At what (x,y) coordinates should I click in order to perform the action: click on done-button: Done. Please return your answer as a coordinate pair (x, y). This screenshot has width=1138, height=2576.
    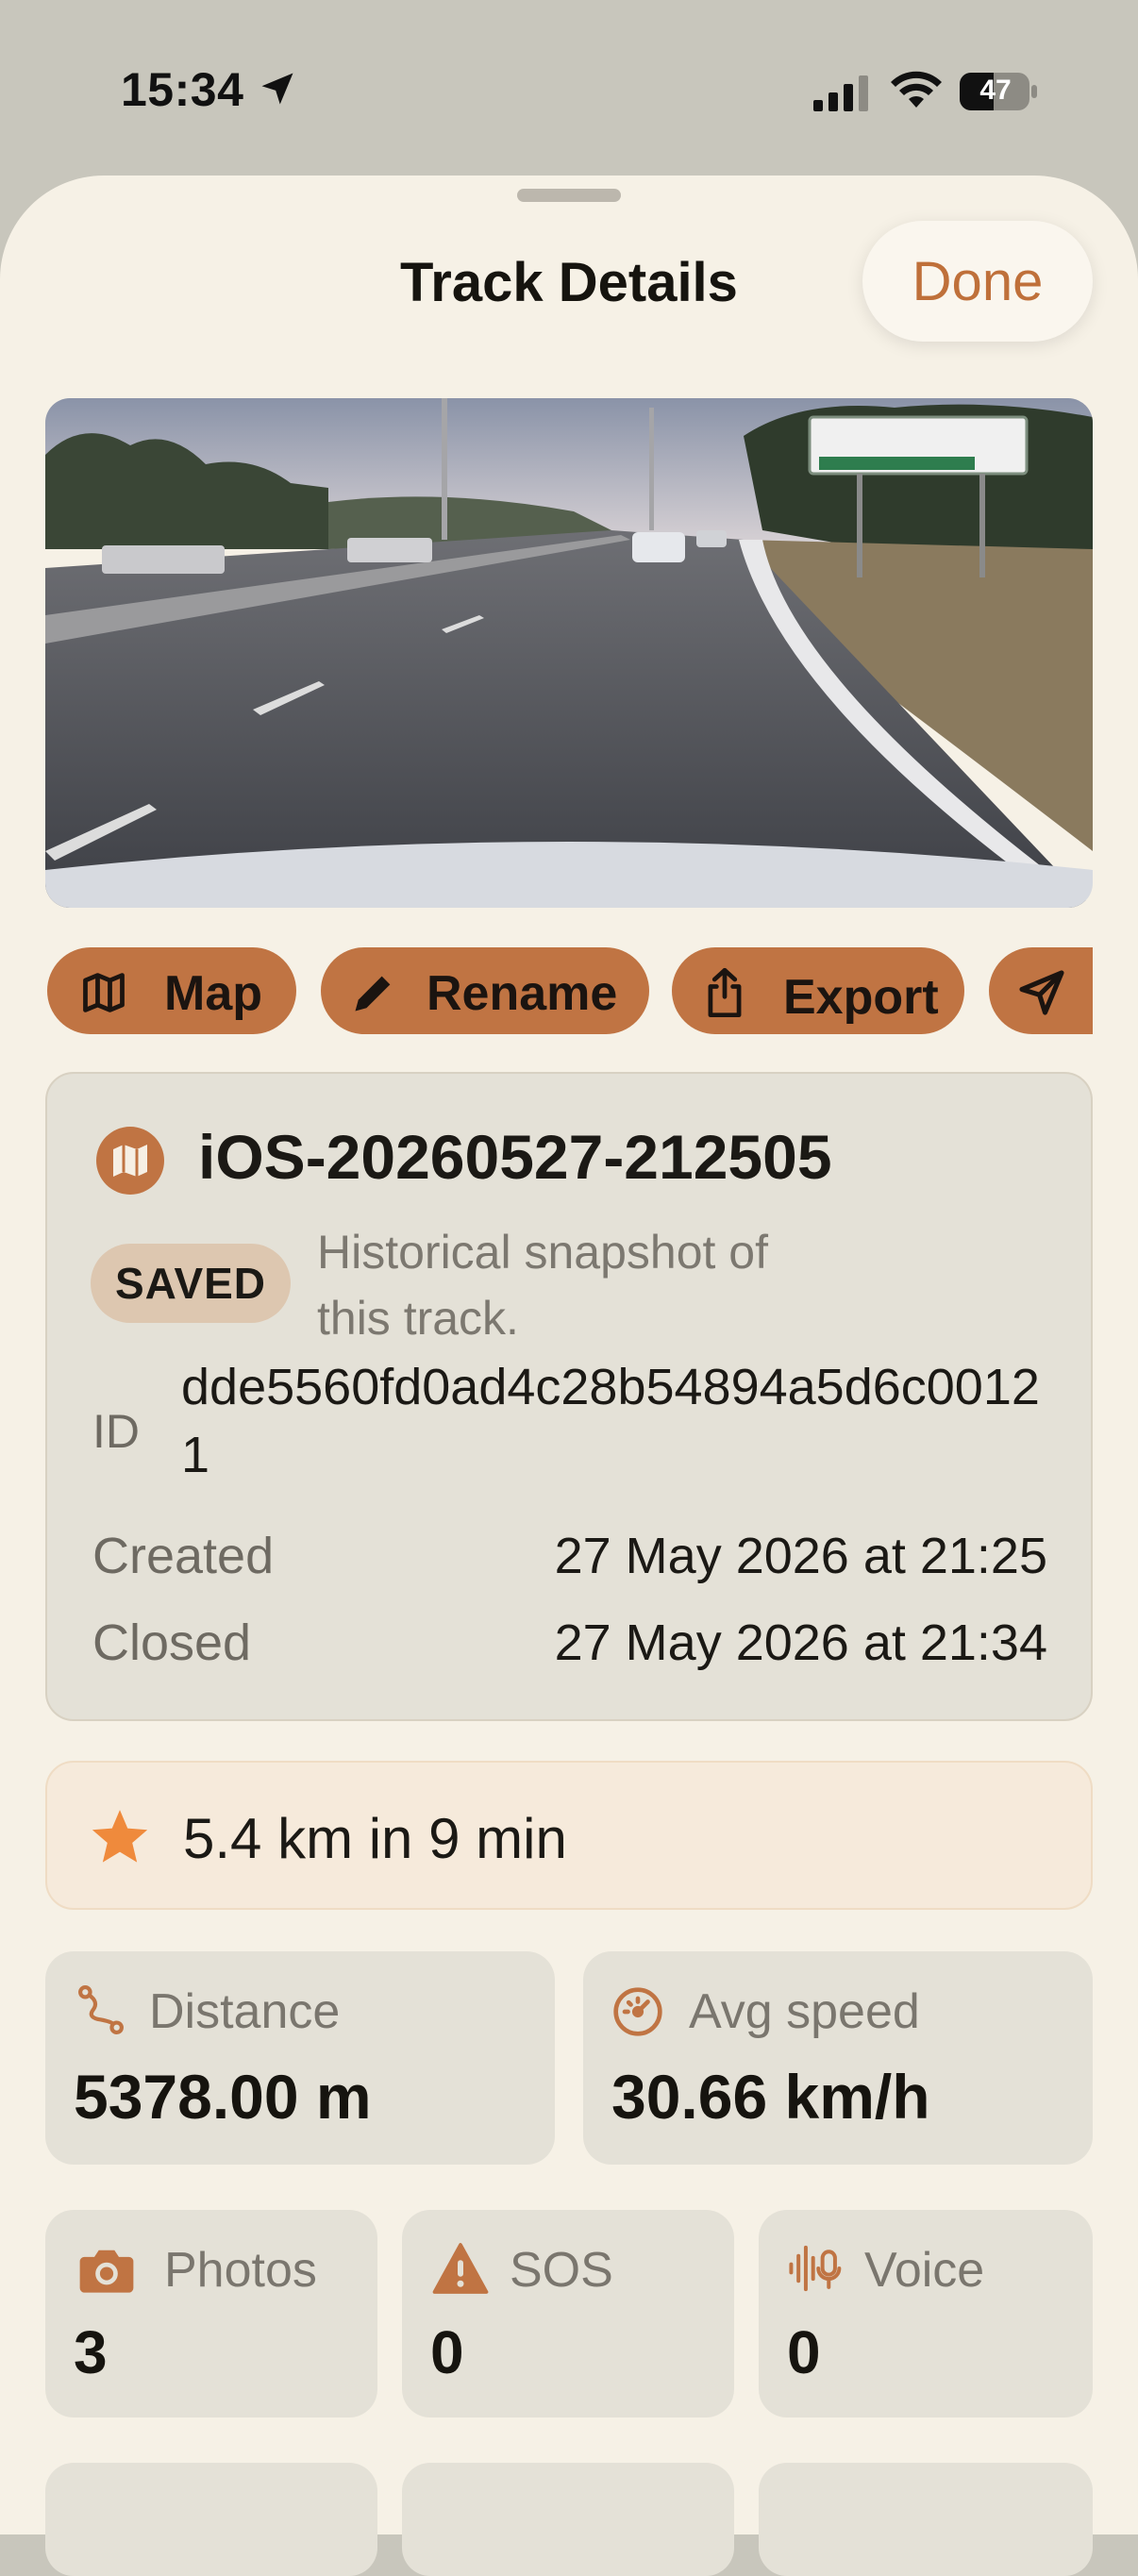
    Looking at the image, I should click on (977, 281).